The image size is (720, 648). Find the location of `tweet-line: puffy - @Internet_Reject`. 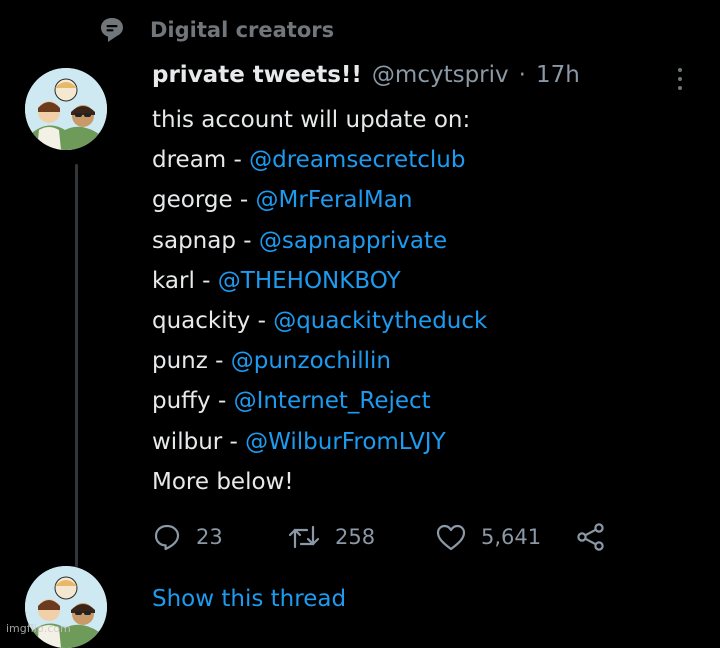

tweet-line: puffy - @Internet_Reject is located at coordinates (422, 401).